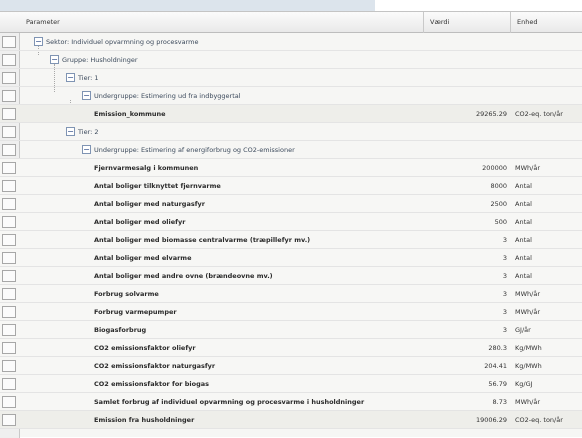 The height and width of the screenshot is (438, 582). What do you see at coordinates (291, 294) in the screenshot?
I see `table-row: Forbrug solvarme 3 MWh/år` at bounding box center [291, 294].